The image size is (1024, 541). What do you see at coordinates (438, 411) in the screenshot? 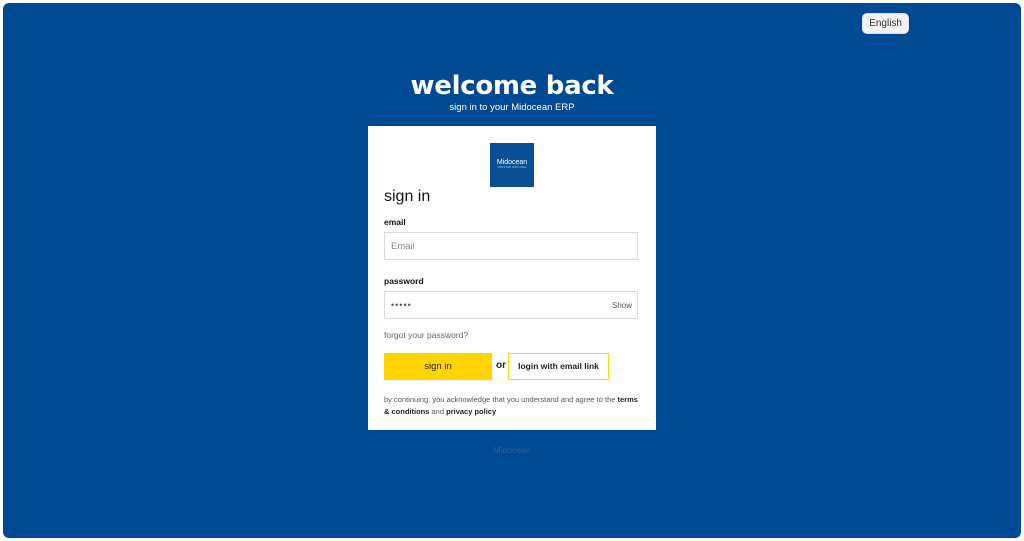
I see `legal-and: and` at bounding box center [438, 411].